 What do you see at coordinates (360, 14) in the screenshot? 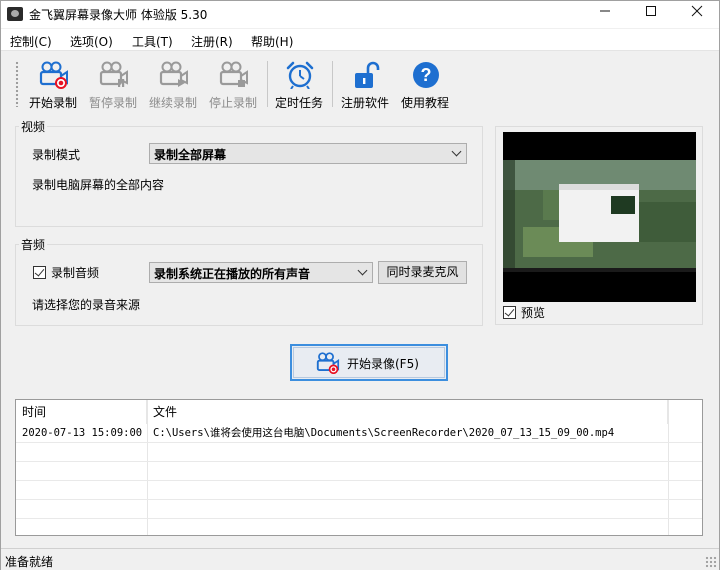
I see `title-bar: 金飞翼屏幕录像大师 体验版 5.30` at bounding box center [360, 14].